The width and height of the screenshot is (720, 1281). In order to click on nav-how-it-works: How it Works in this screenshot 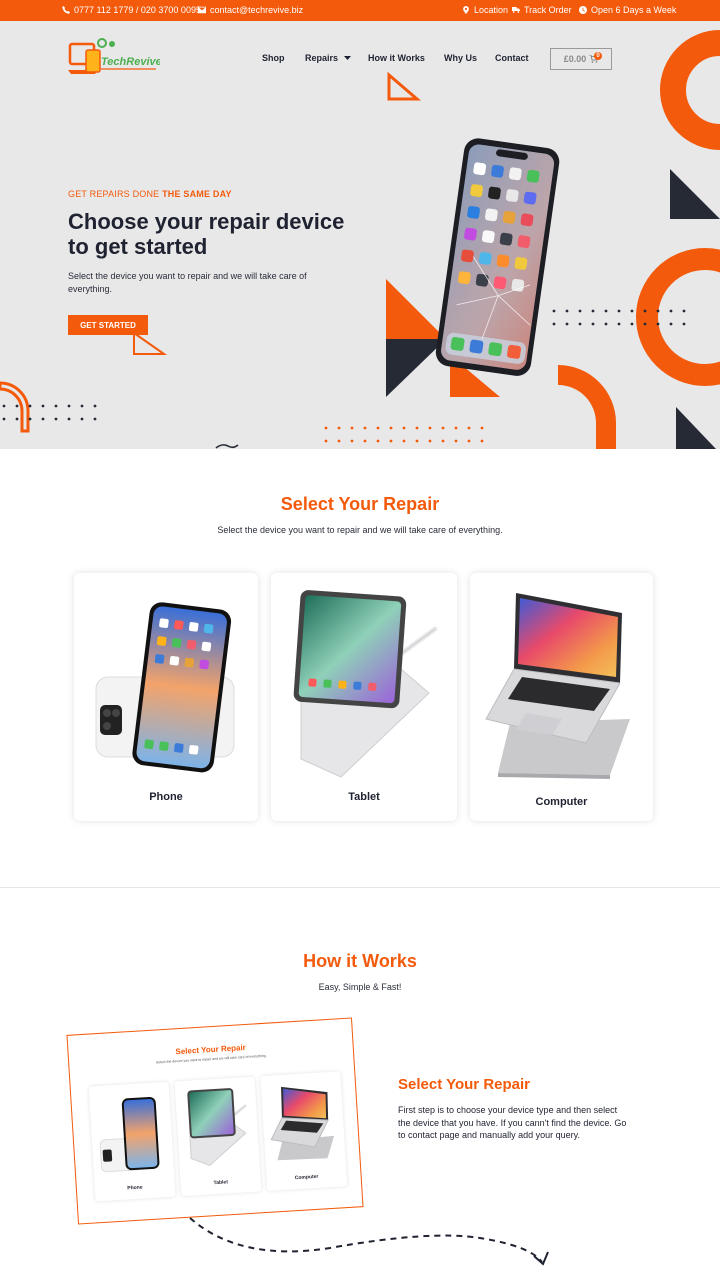, I will do `click(396, 58)`.